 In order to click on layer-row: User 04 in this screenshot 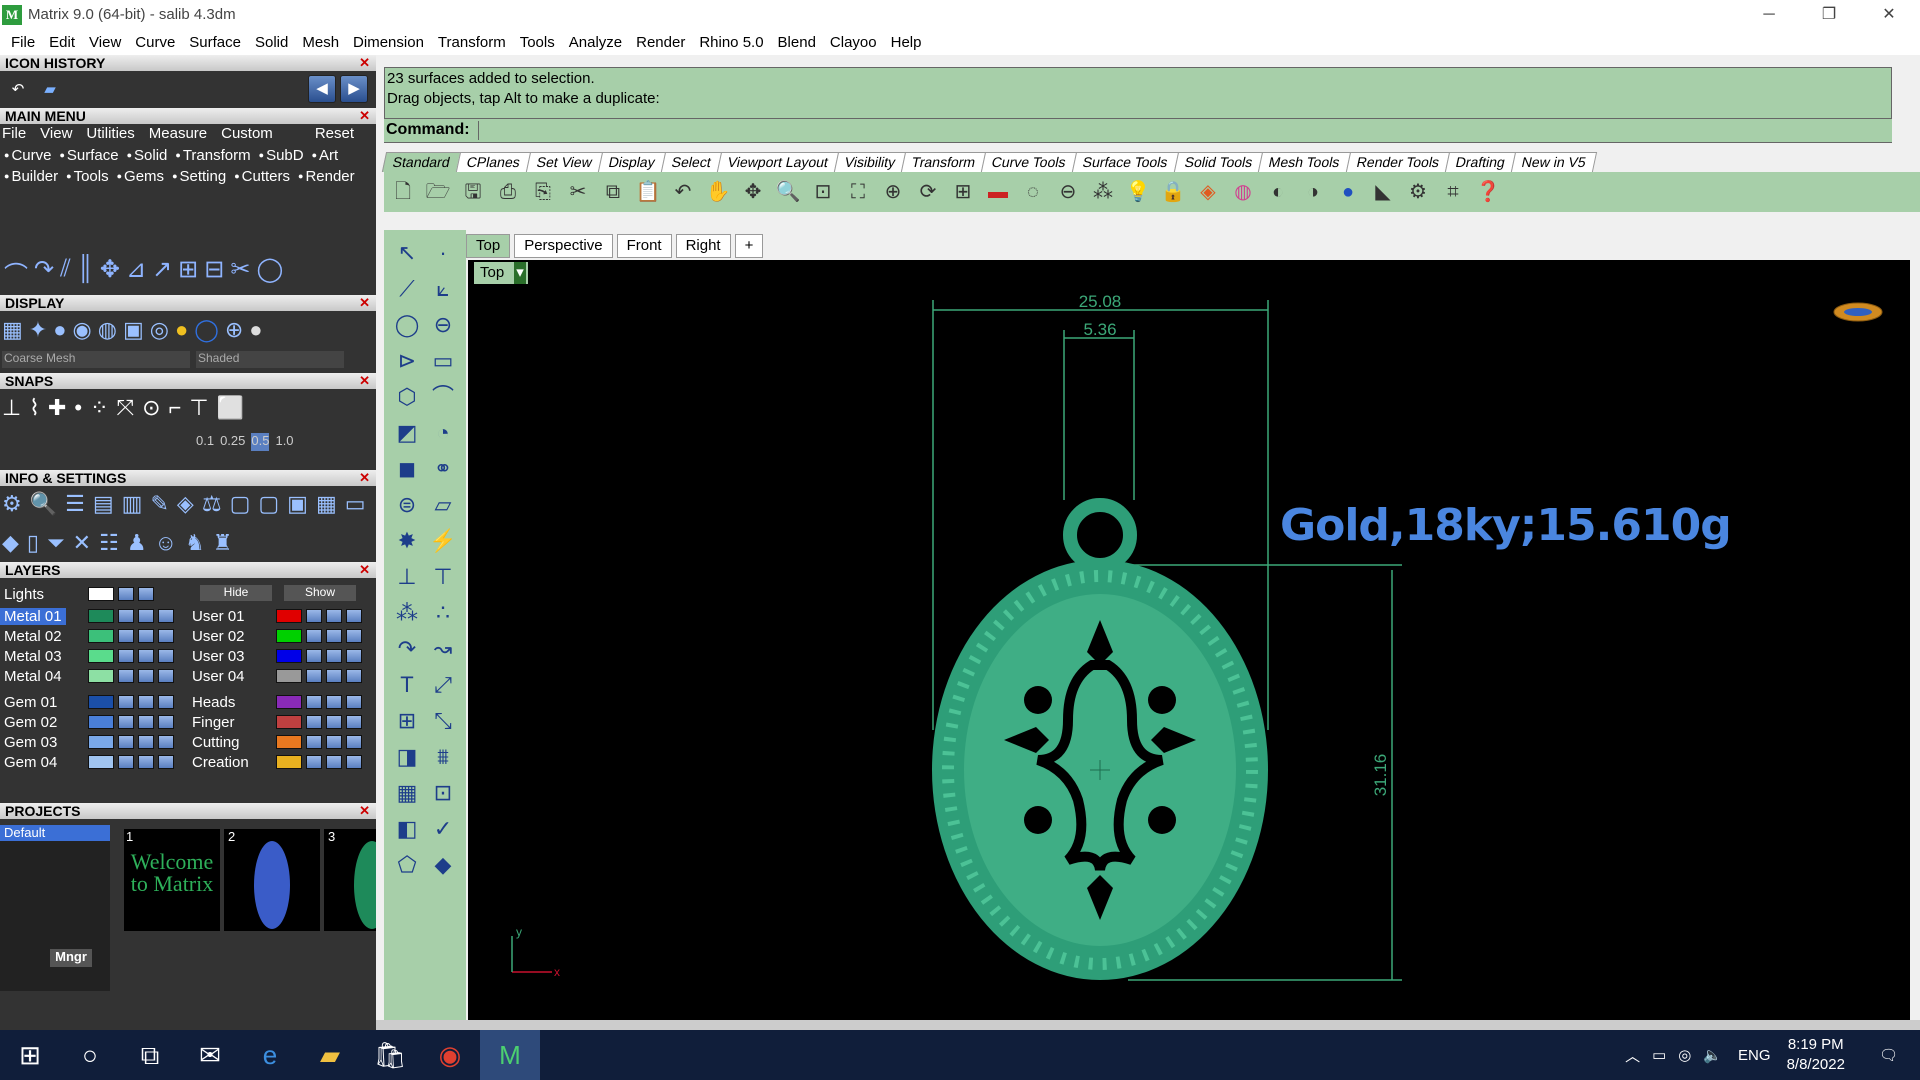, I will do `click(275, 676)`.